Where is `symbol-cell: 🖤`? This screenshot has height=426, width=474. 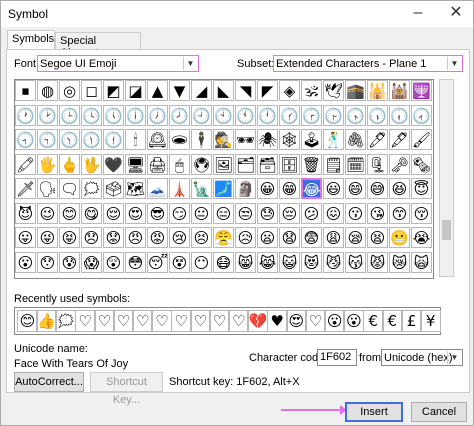 symbol-cell: 🖤 is located at coordinates (113, 164).